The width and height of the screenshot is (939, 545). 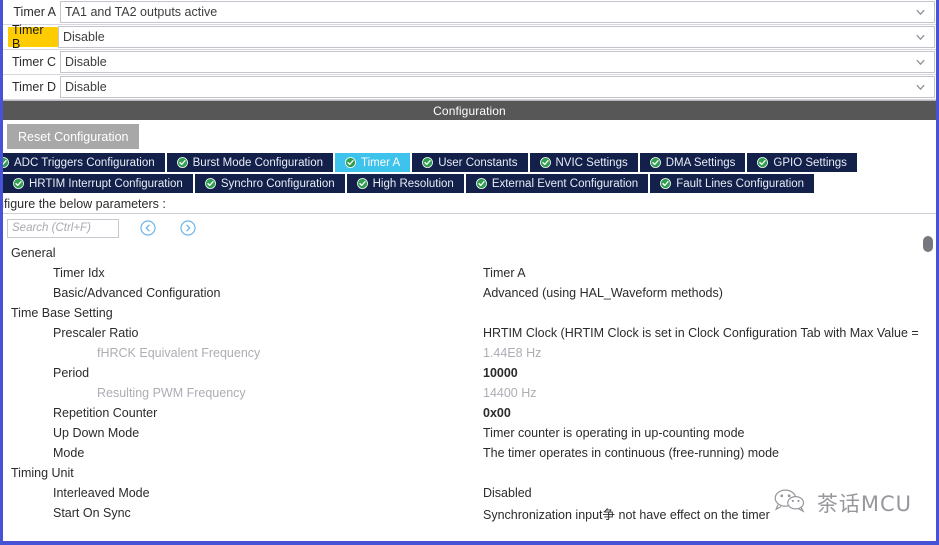 I want to click on tab-burst-mode-configuration: Burst Mode Configuration, so click(x=250, y=162).